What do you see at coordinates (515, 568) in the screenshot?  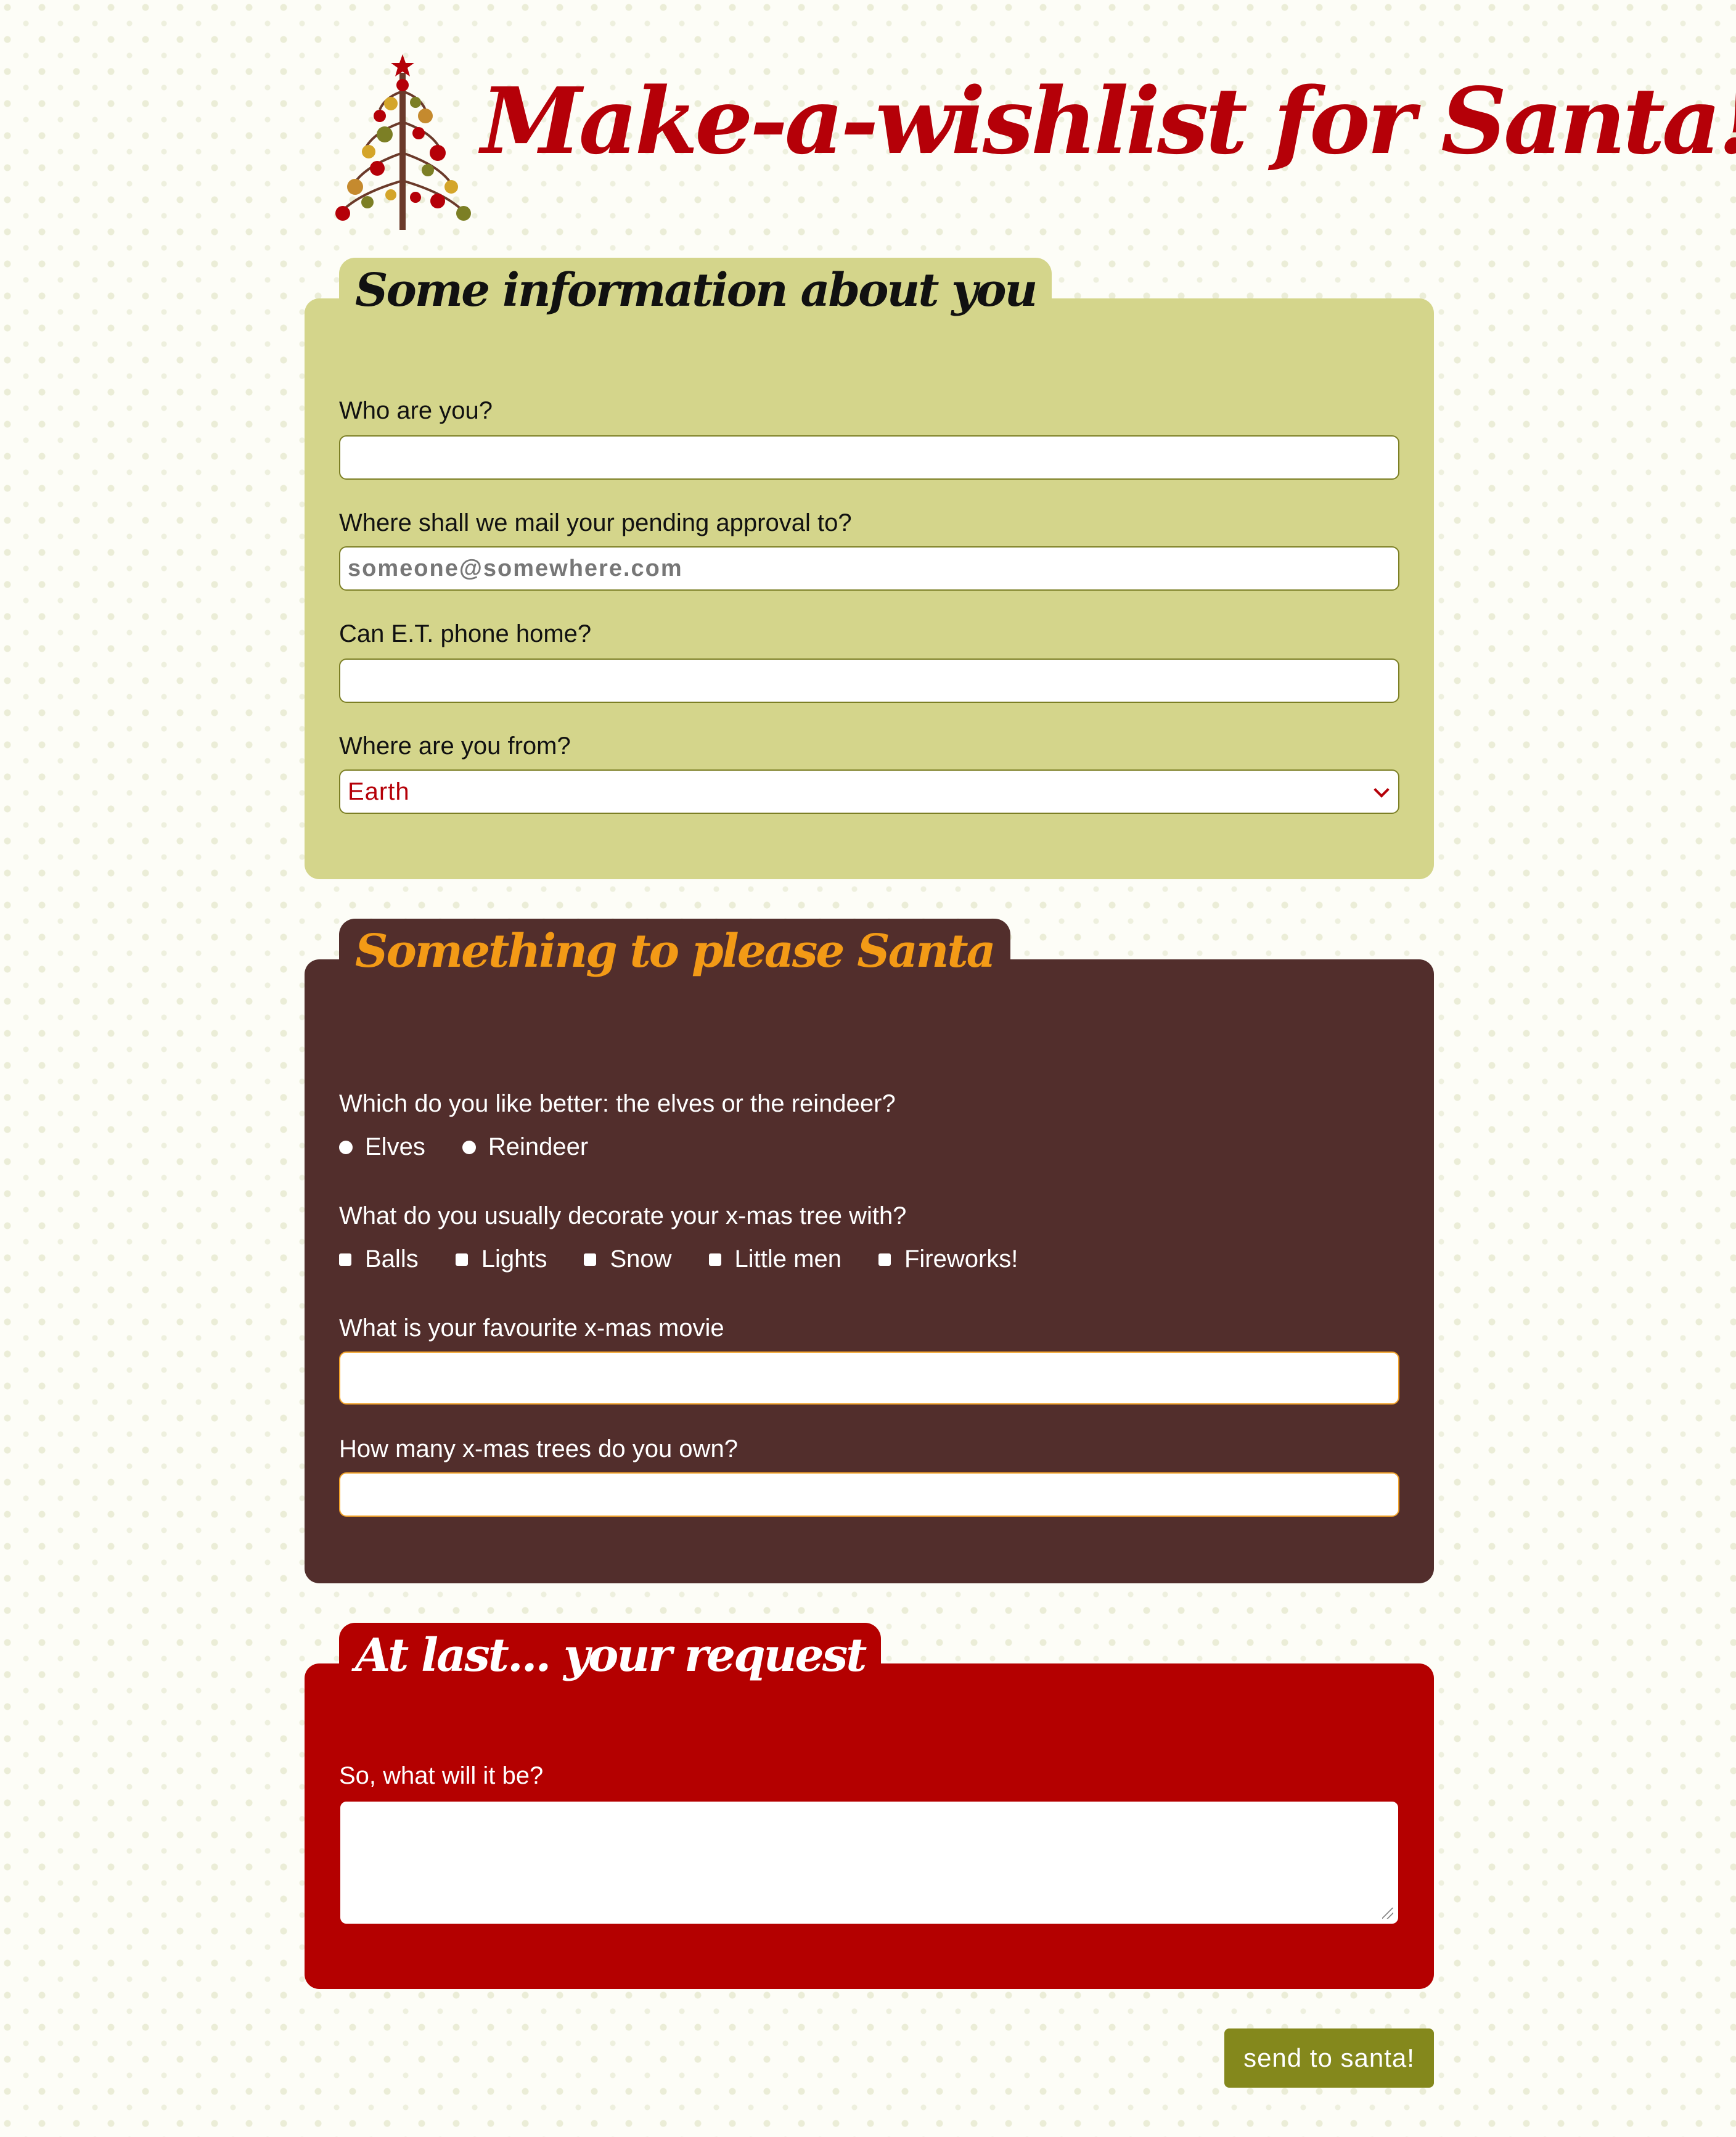 I see `email-placeholder: someone@somewhere.com` at bounding box center [515, 568].